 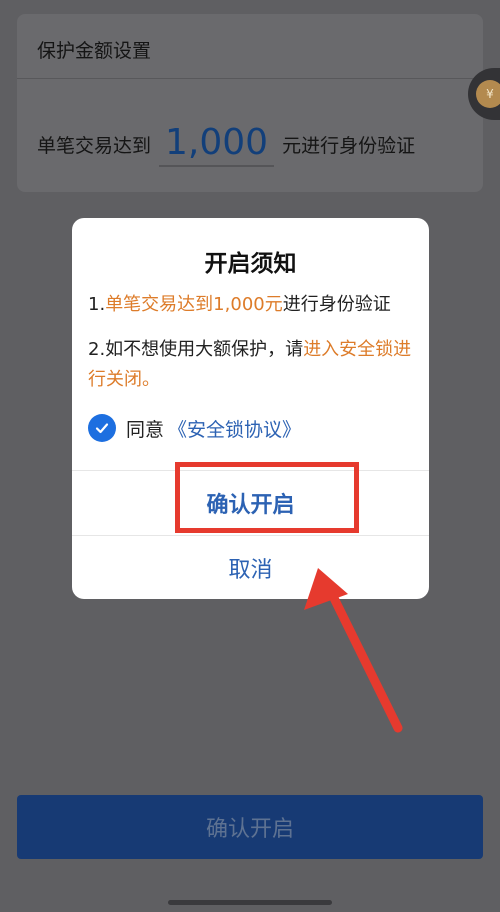 What do you see at coordinates (353, 650) in the screenshot?
I see `annotation-arrow-icon` at bounding box center [353, 650].